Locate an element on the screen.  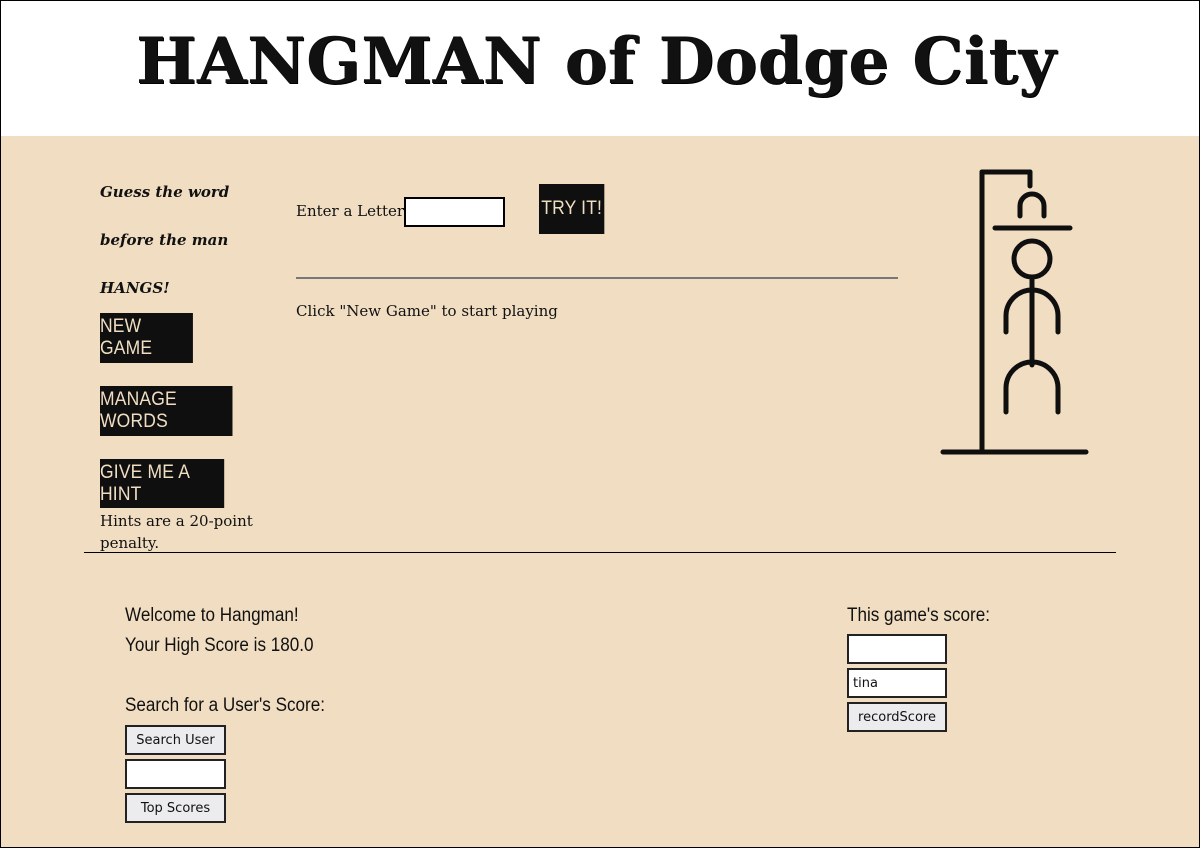
page-title: HANGMAN of Dodge City is located at coordinates (596, 61).